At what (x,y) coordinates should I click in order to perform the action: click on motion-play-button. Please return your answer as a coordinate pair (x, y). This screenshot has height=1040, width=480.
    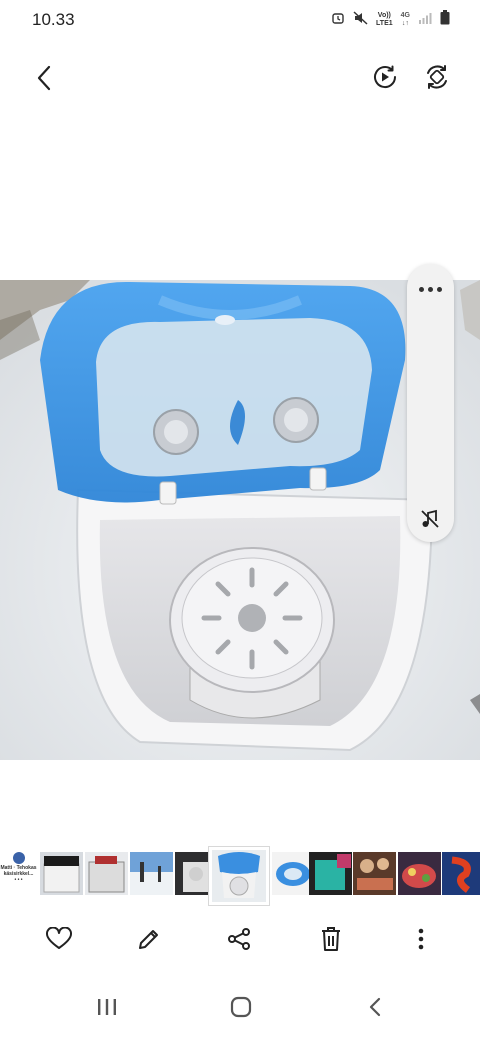
    Looking at the image, I should click on (385, 77).